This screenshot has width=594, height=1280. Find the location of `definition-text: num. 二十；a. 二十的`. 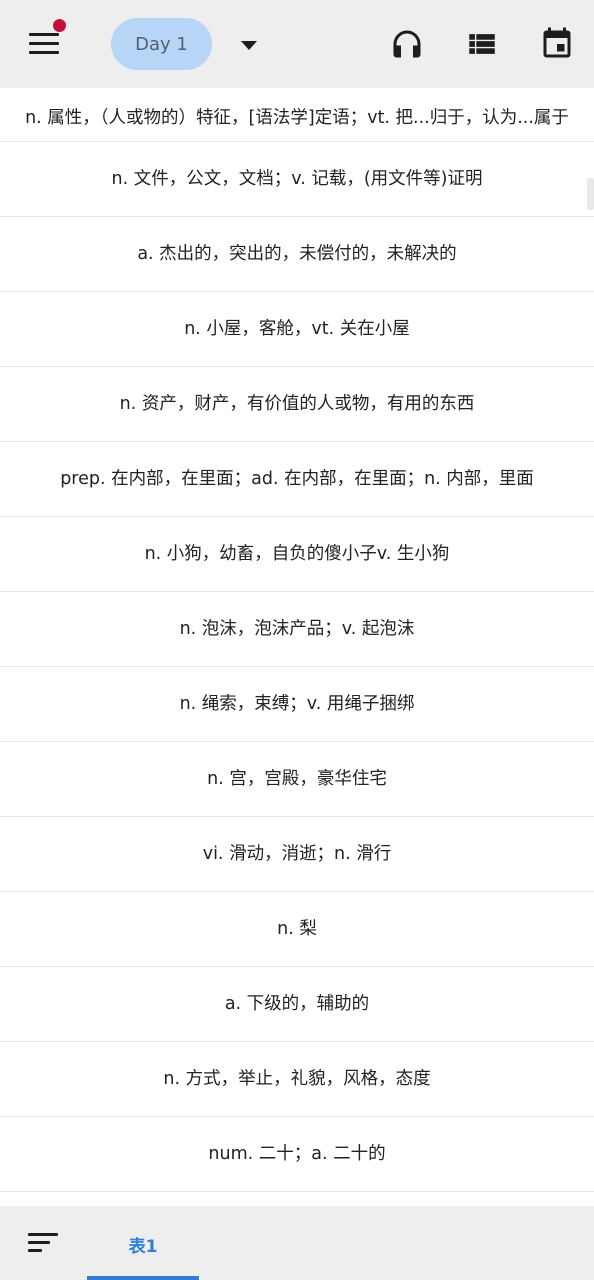

definition-text: num. 二十；a. 二十的 is located at coordinates (297, 1154).